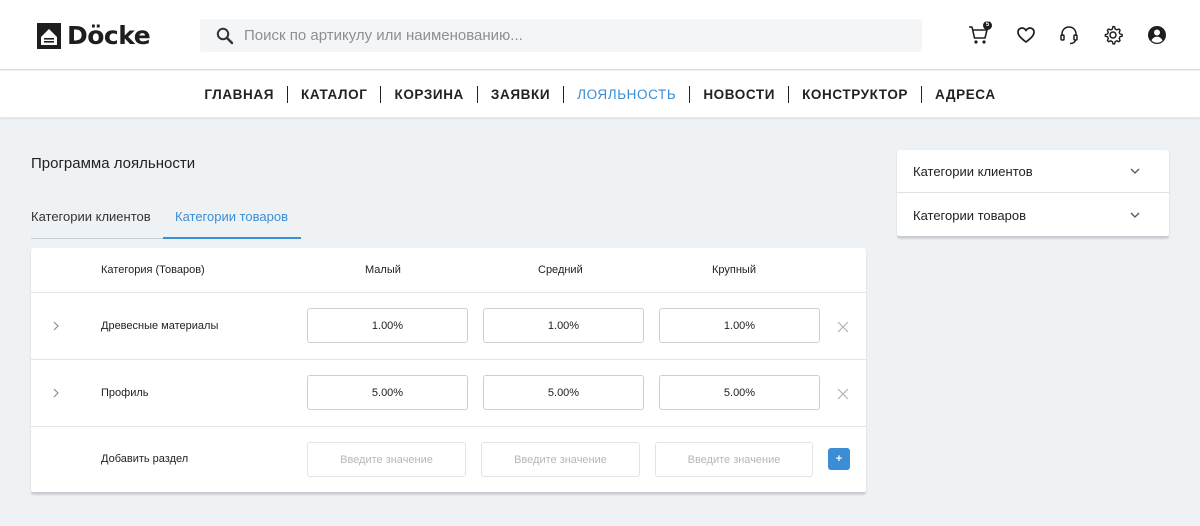 This screenshot has width=1200, height=526. Describe the element at coordinates (965, 94) in the screenshot. I see `nav-item-addresses: АДРЕСА` at that location.